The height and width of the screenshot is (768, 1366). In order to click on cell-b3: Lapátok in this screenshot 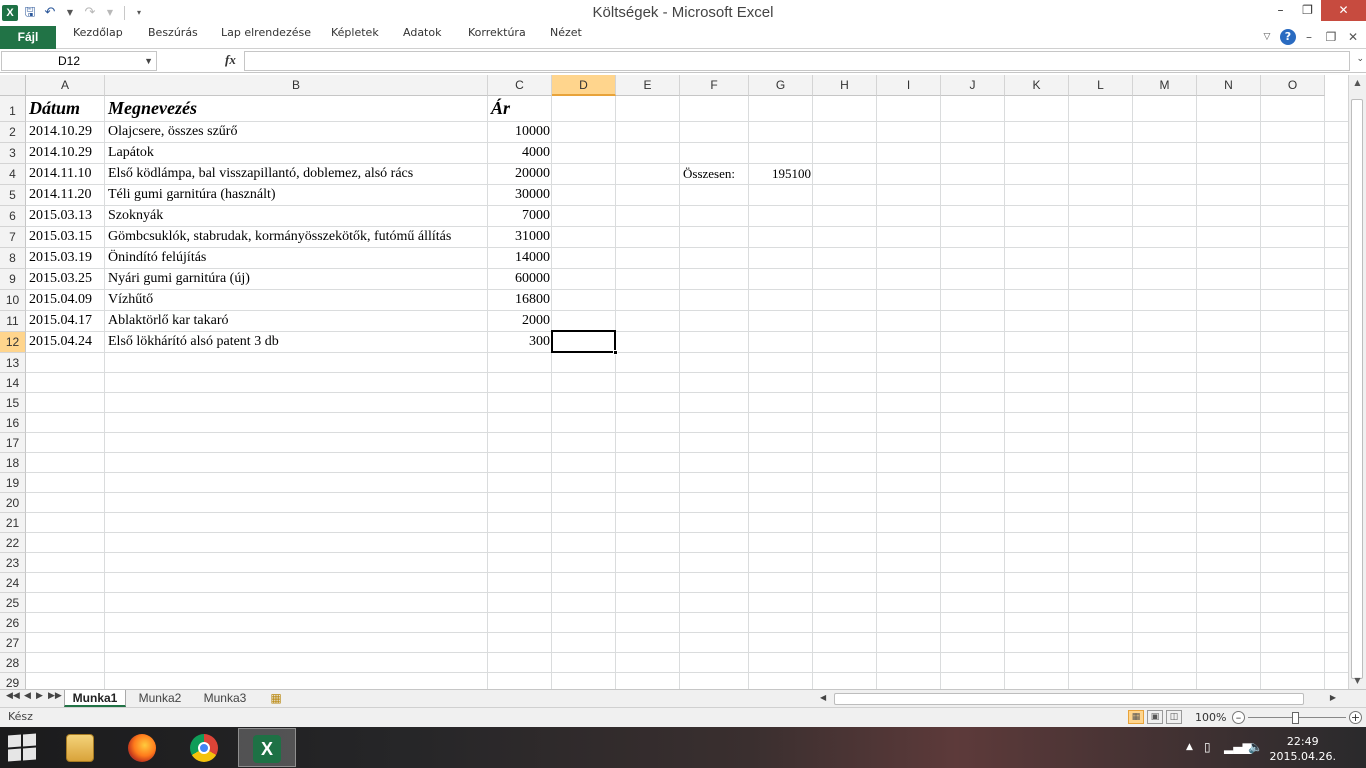, I will do `click(129, 153)`.